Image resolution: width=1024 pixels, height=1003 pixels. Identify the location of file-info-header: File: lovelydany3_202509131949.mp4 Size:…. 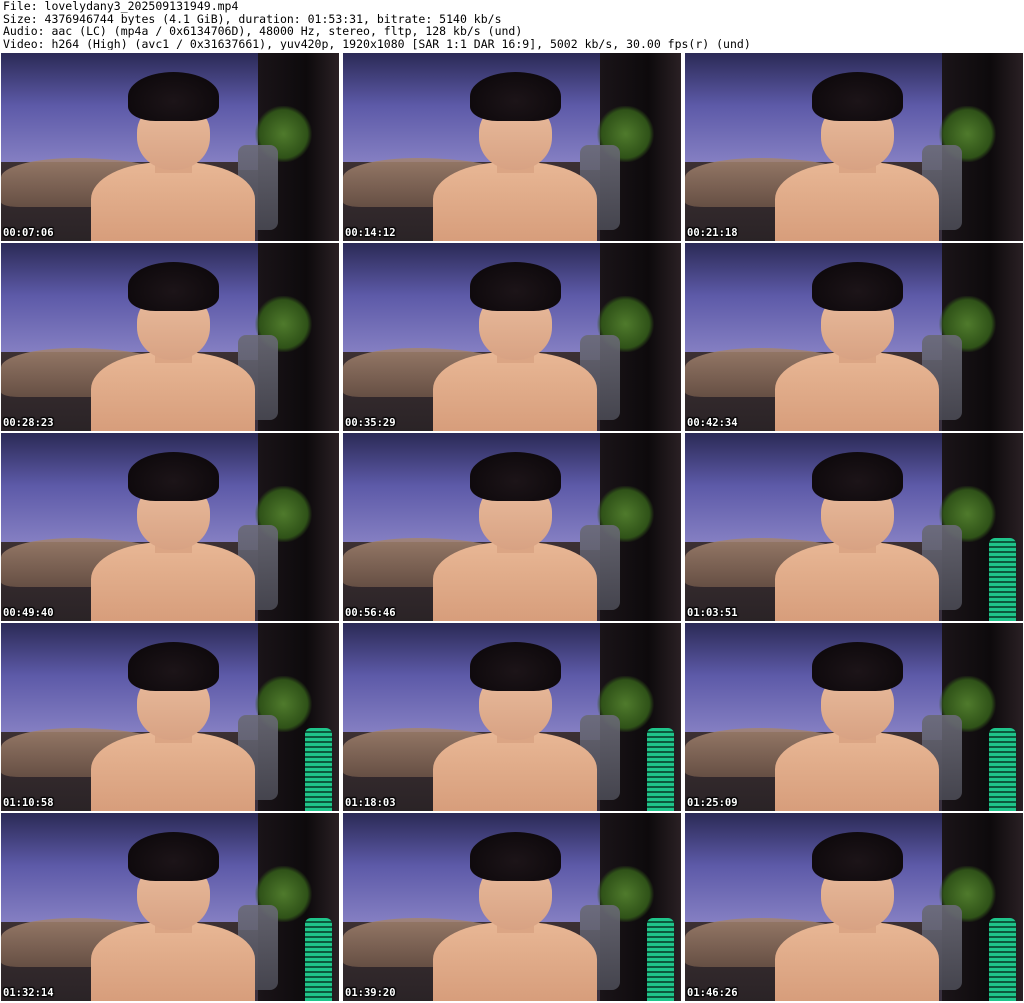
(512, 26).